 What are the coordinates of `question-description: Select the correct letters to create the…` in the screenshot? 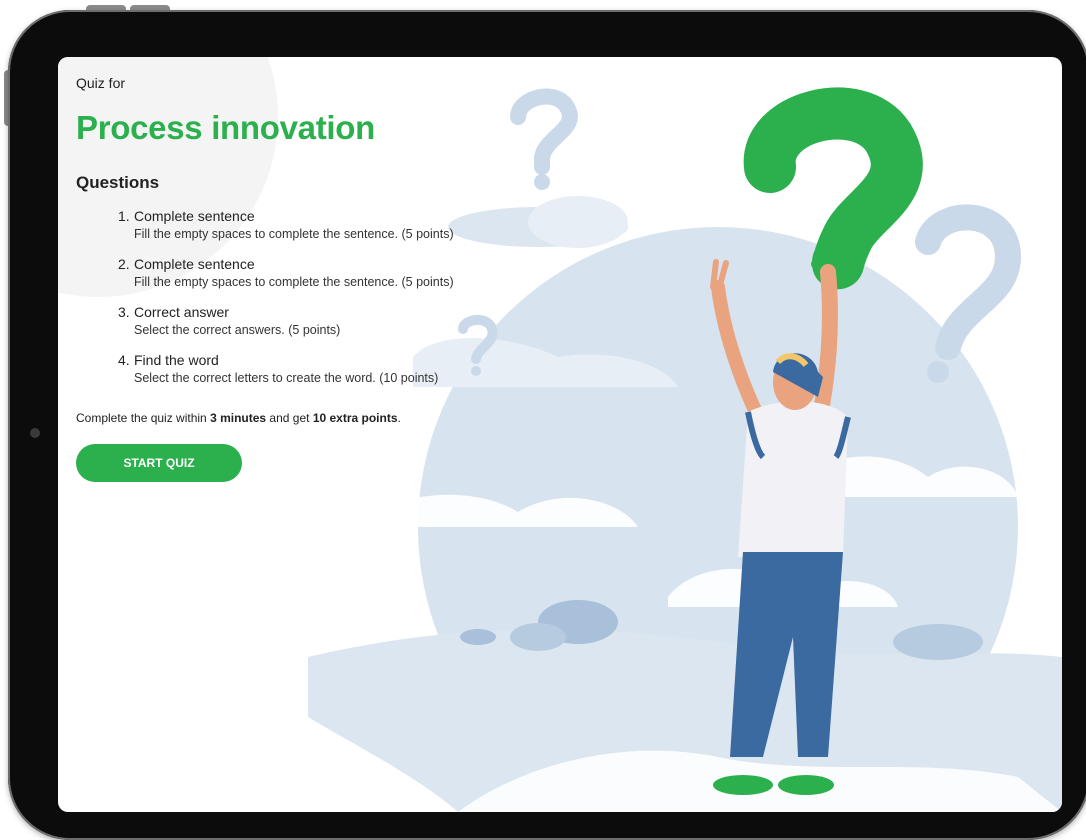 It's located at (286, 378).